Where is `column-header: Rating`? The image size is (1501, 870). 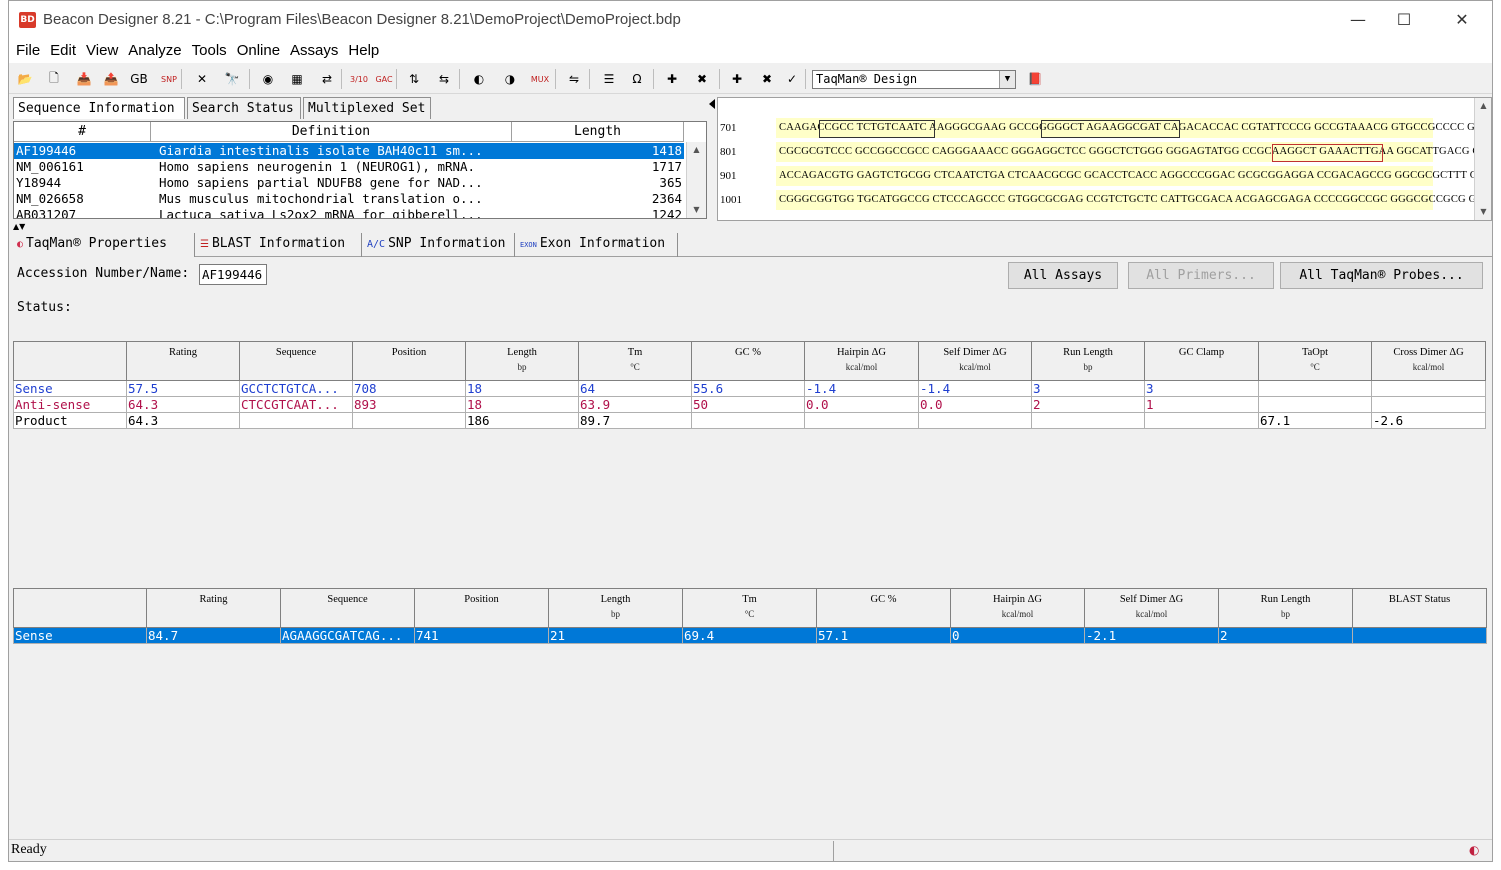
column-header: Rating is located at coordinates (214, 608).